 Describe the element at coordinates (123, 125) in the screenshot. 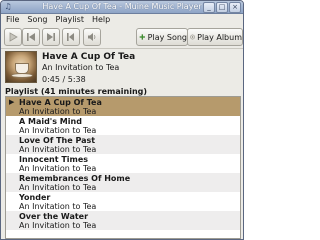

I see `playlist-row: A Maid's Mind An Invitation to Tea` at that location.